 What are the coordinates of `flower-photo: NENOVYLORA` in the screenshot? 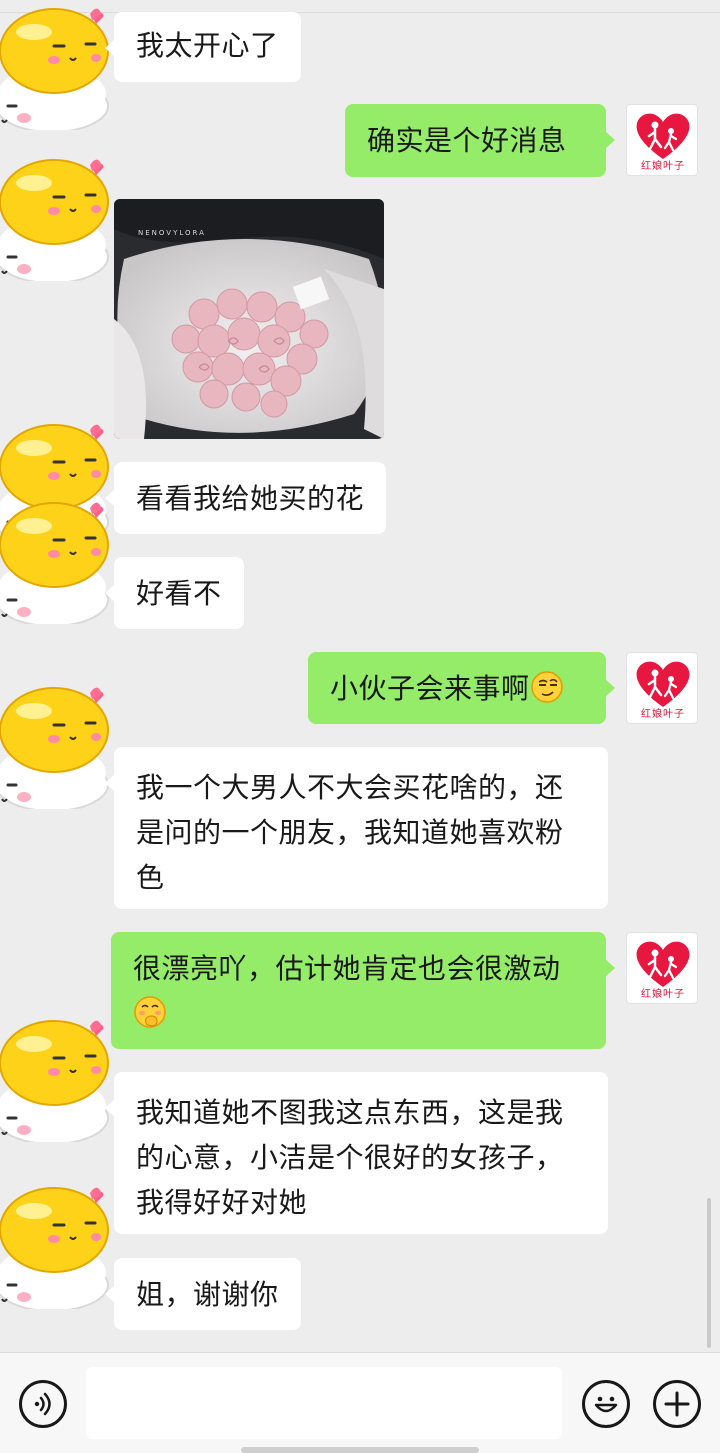 It's located at (249, 319).